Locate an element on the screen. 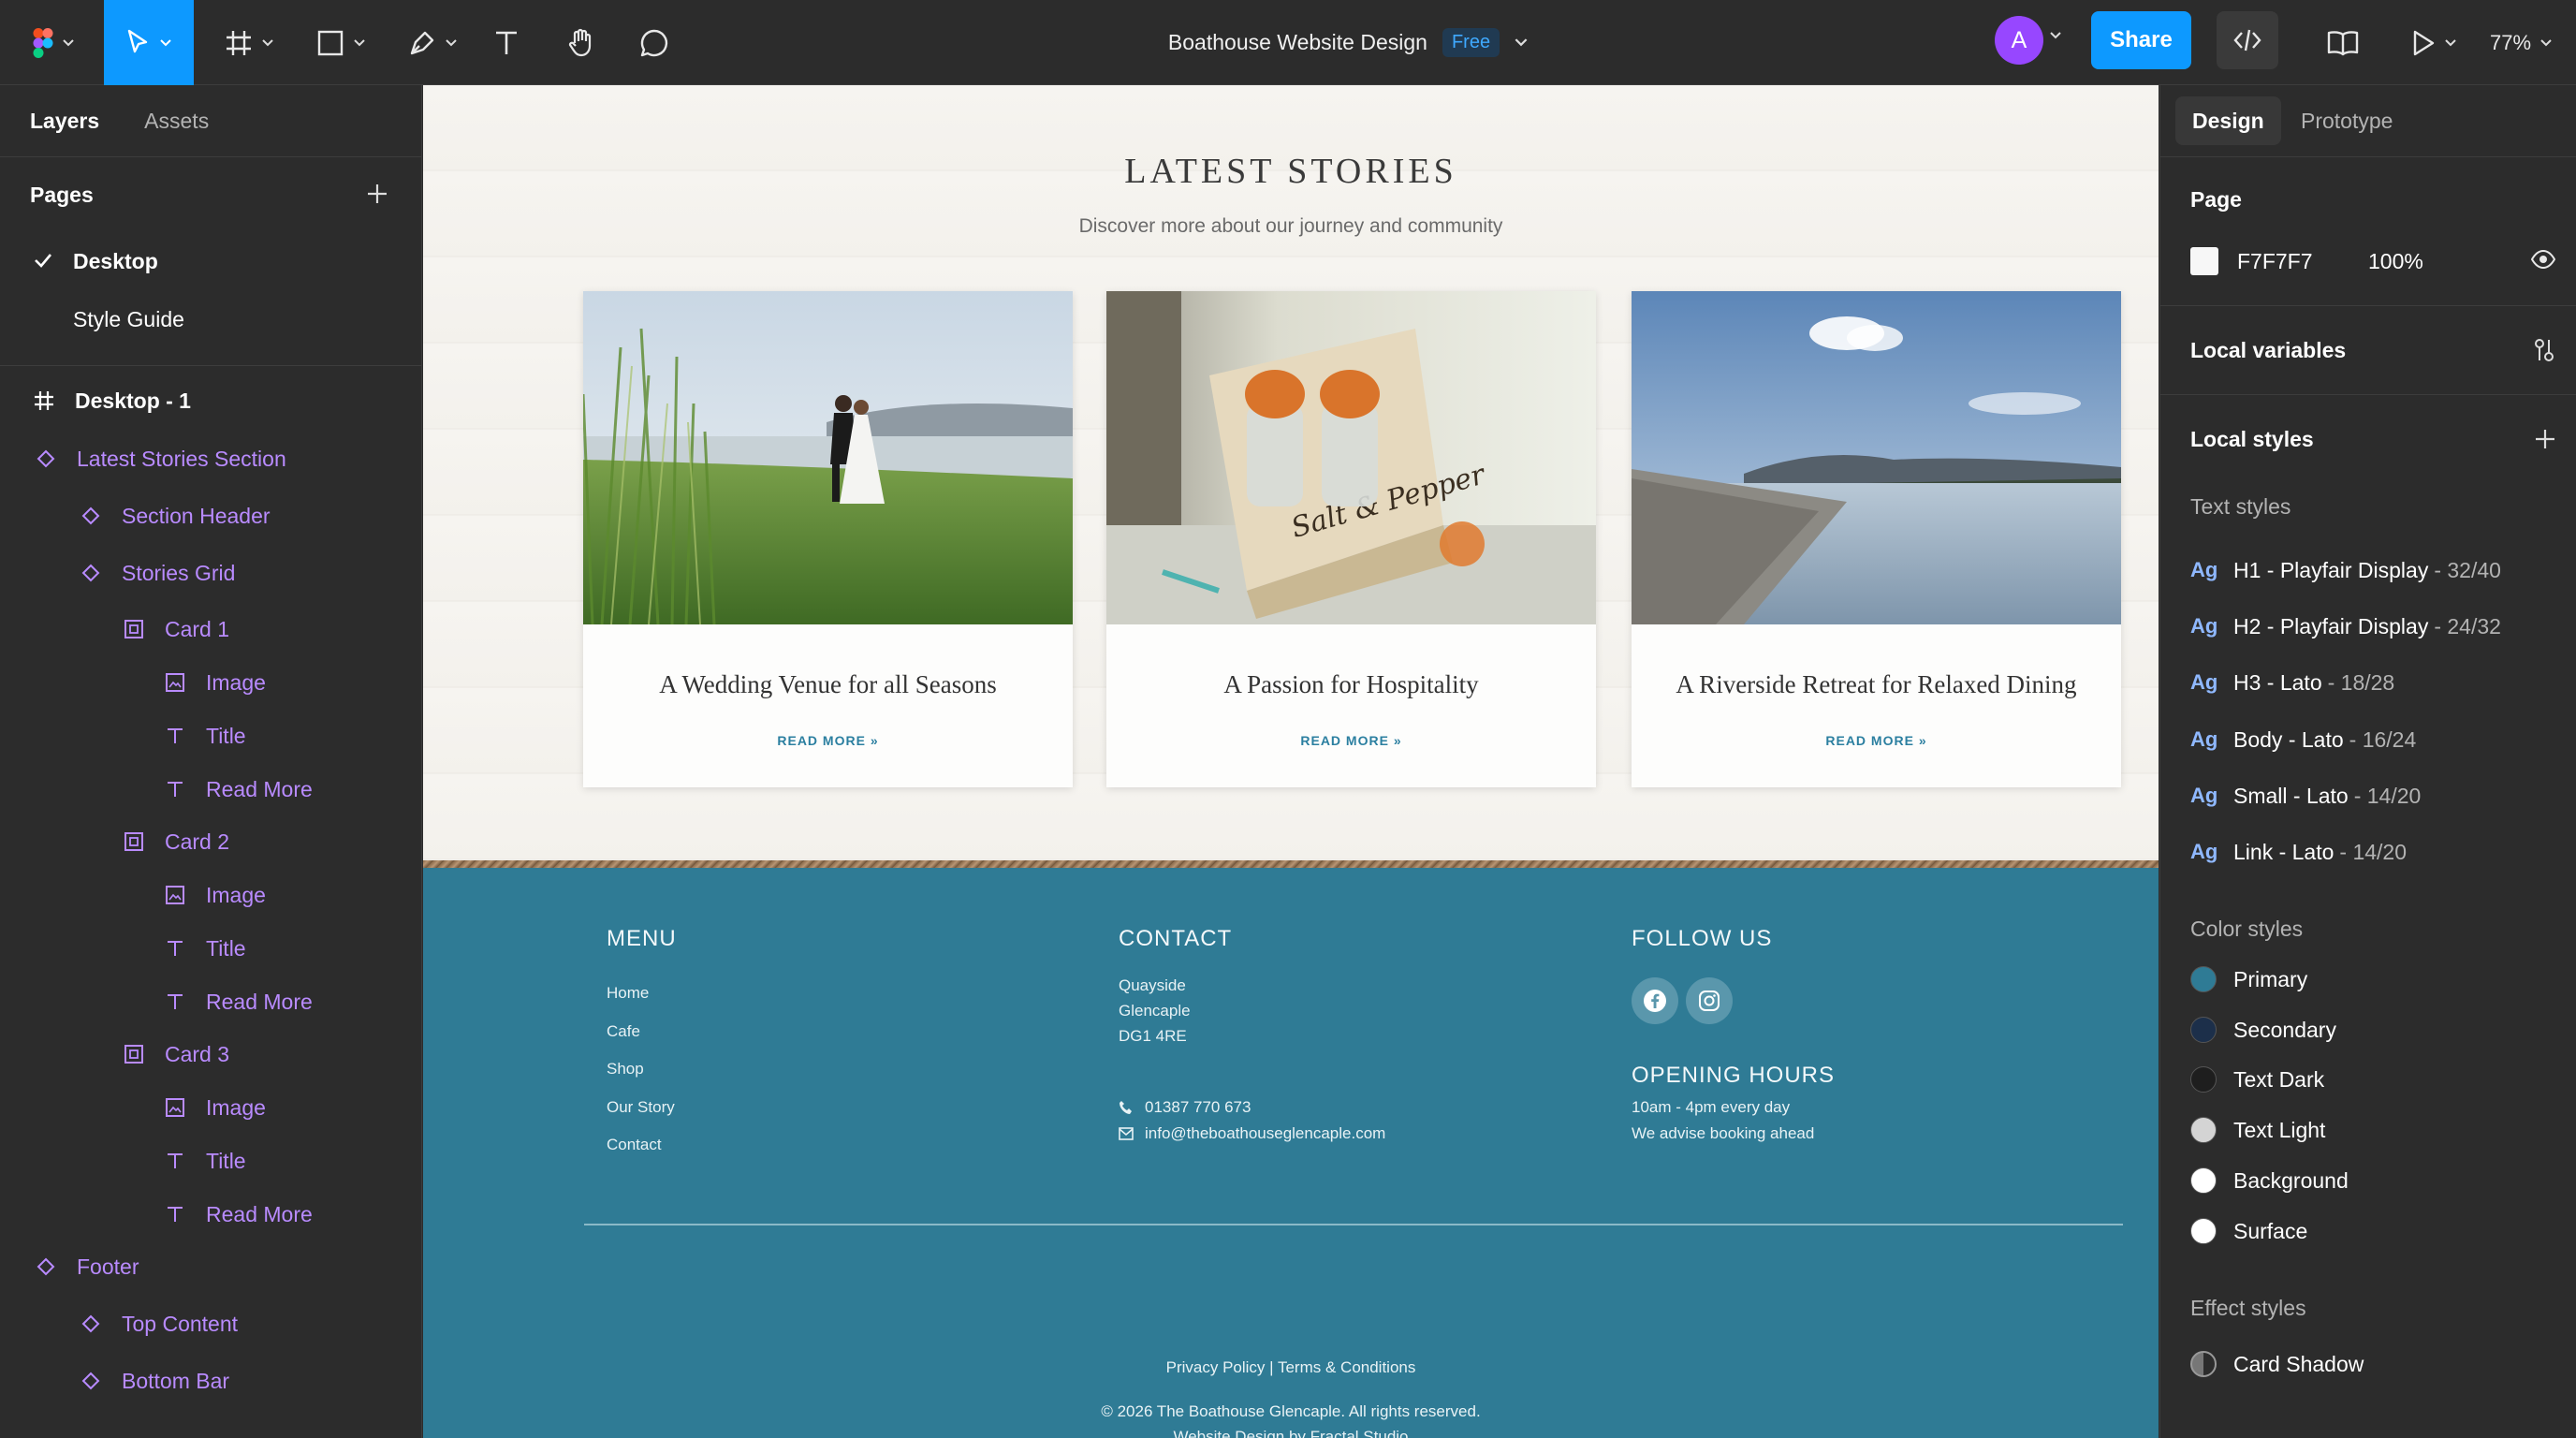 The image size is (2576, 1438). legal-links: Privacy Policy | Terms & Conditions is located at coordinates (1291, 1367).